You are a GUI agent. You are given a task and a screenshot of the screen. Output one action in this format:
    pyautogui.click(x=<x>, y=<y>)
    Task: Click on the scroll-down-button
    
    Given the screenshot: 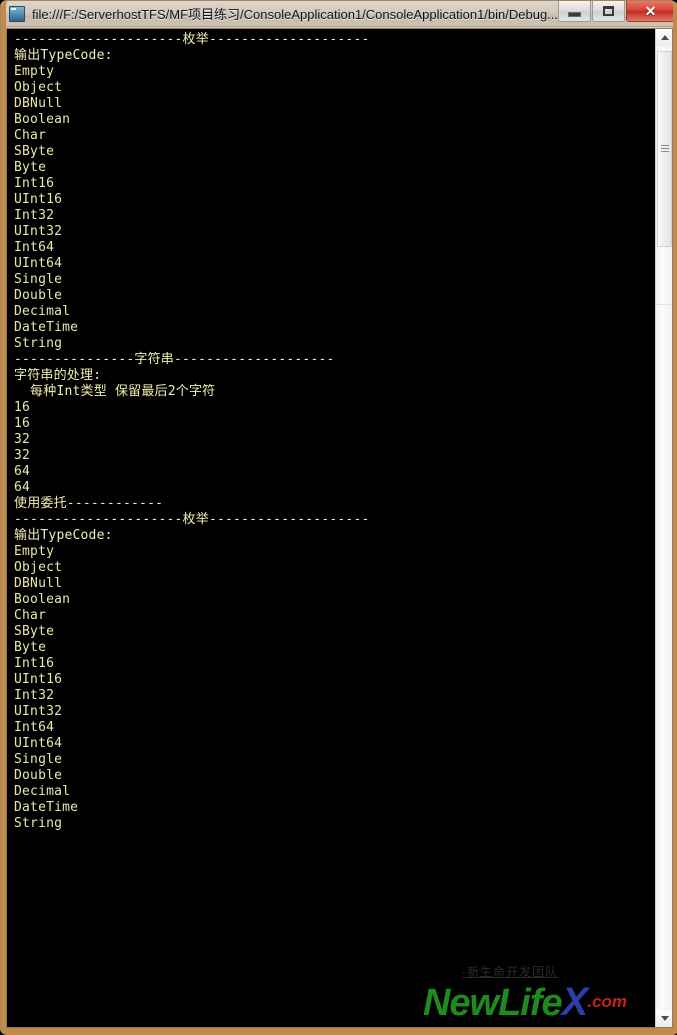 What is the action you would take?
    pyautogui.click(x=664, y=1018)
    